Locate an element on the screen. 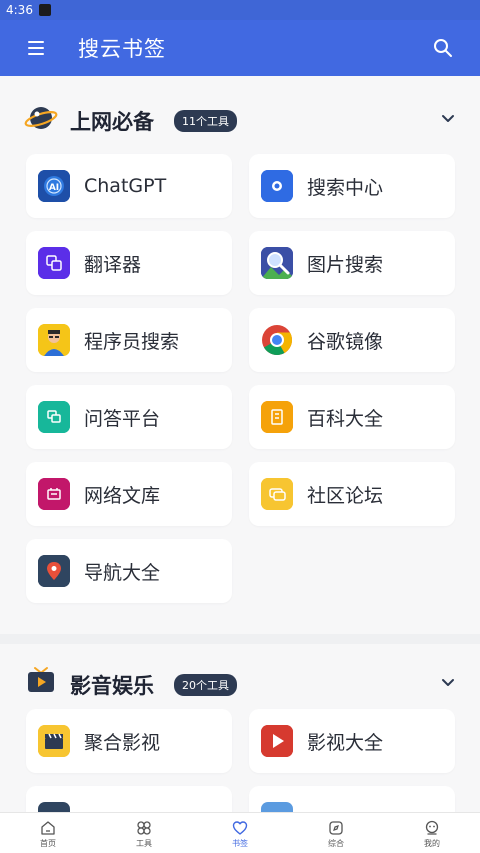 The width and height of the screenshot is (480, 853). nav-home: 首页 is located at coordinates (48, 833).